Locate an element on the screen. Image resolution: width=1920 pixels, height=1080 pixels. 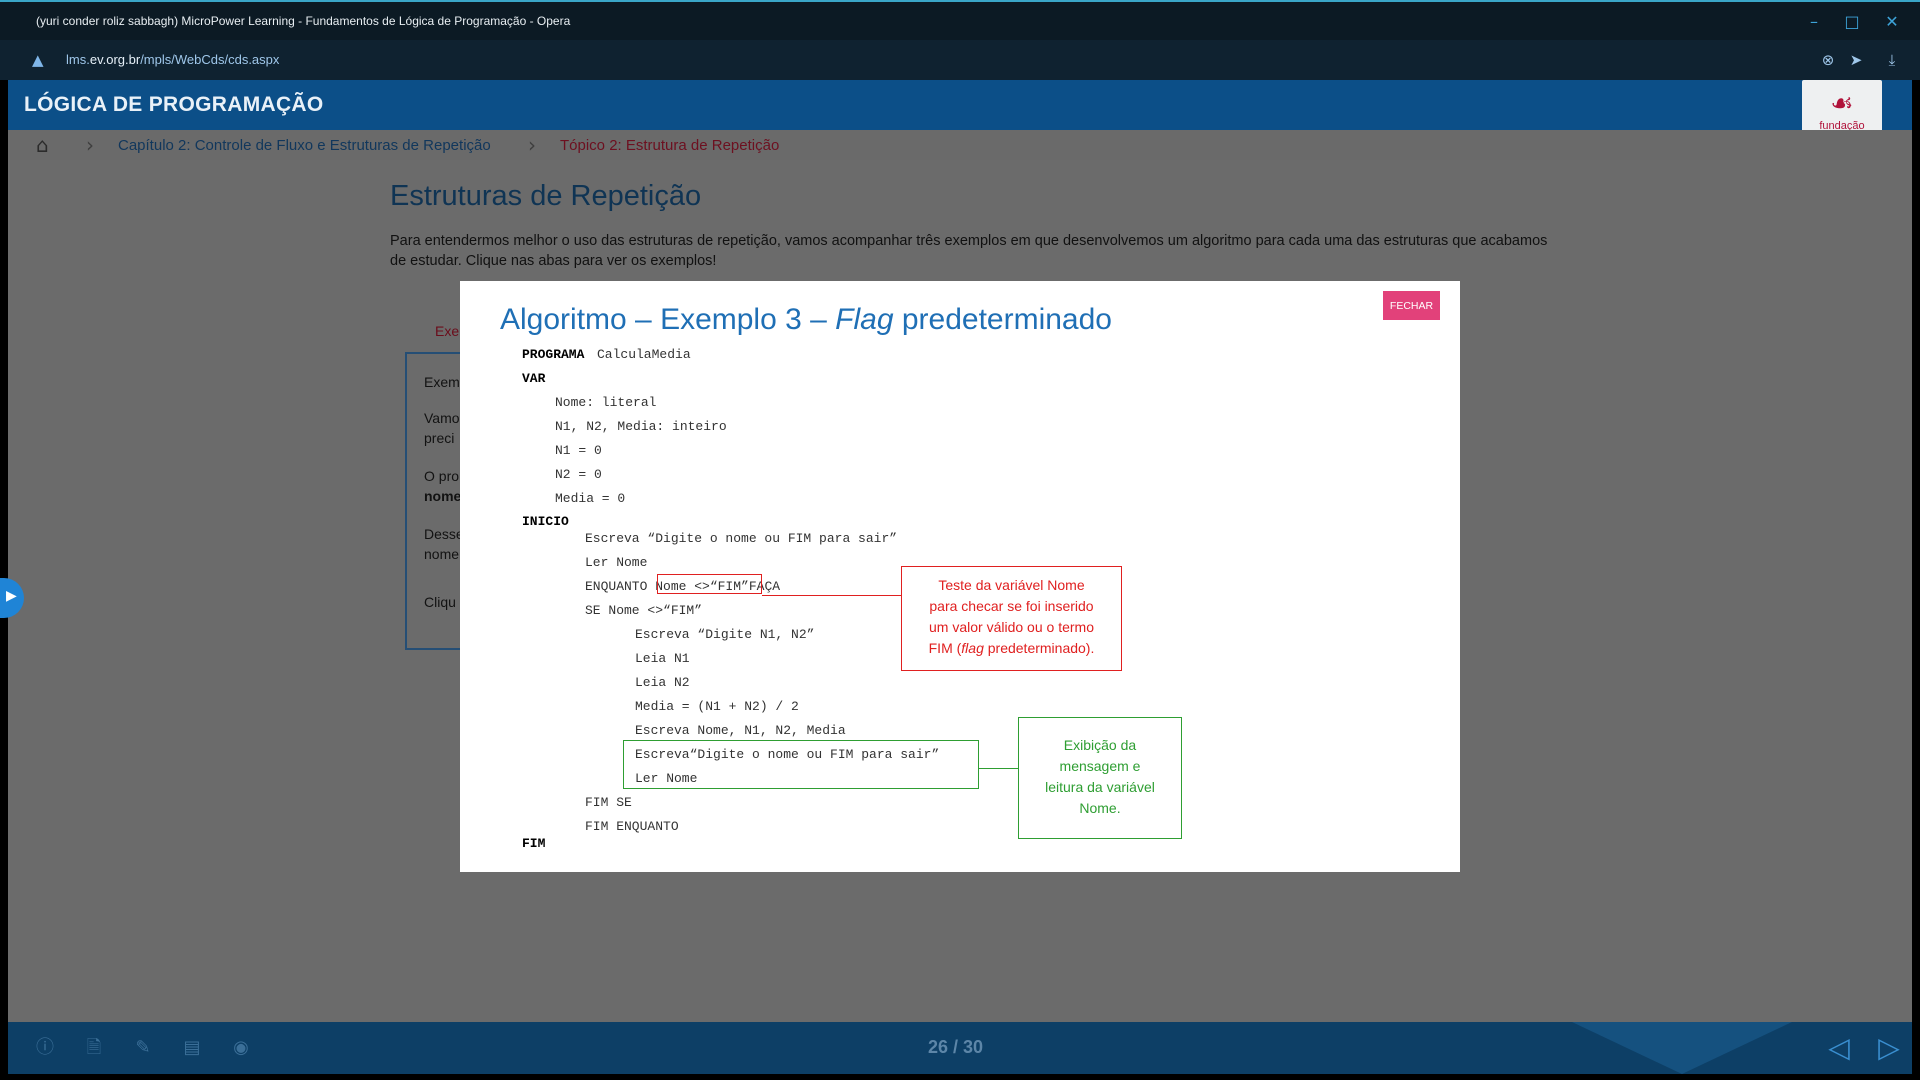
footer-decoration is located at coordinates (1682, 1048).